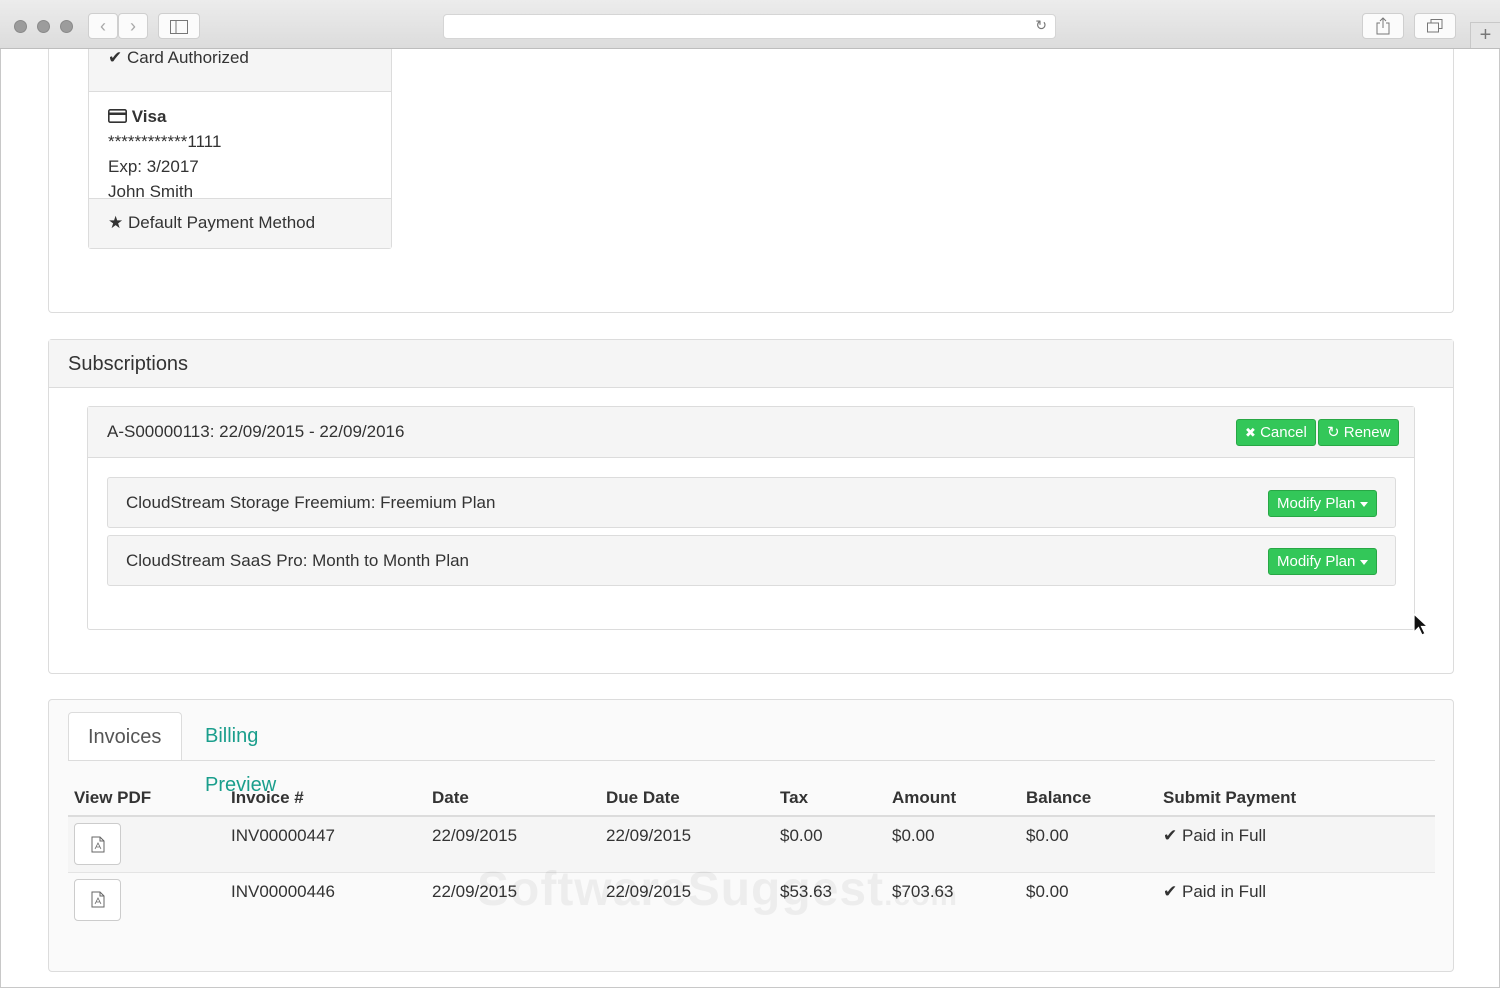 This screenshot has height=988, width=1500. I want to click on star-icon: ★, so click(116, 222).